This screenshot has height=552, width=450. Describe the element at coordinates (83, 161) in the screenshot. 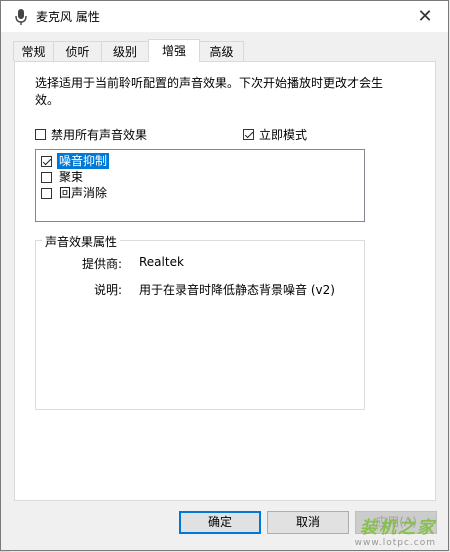

I see `list-item-label: 噪音抑制` at that location.